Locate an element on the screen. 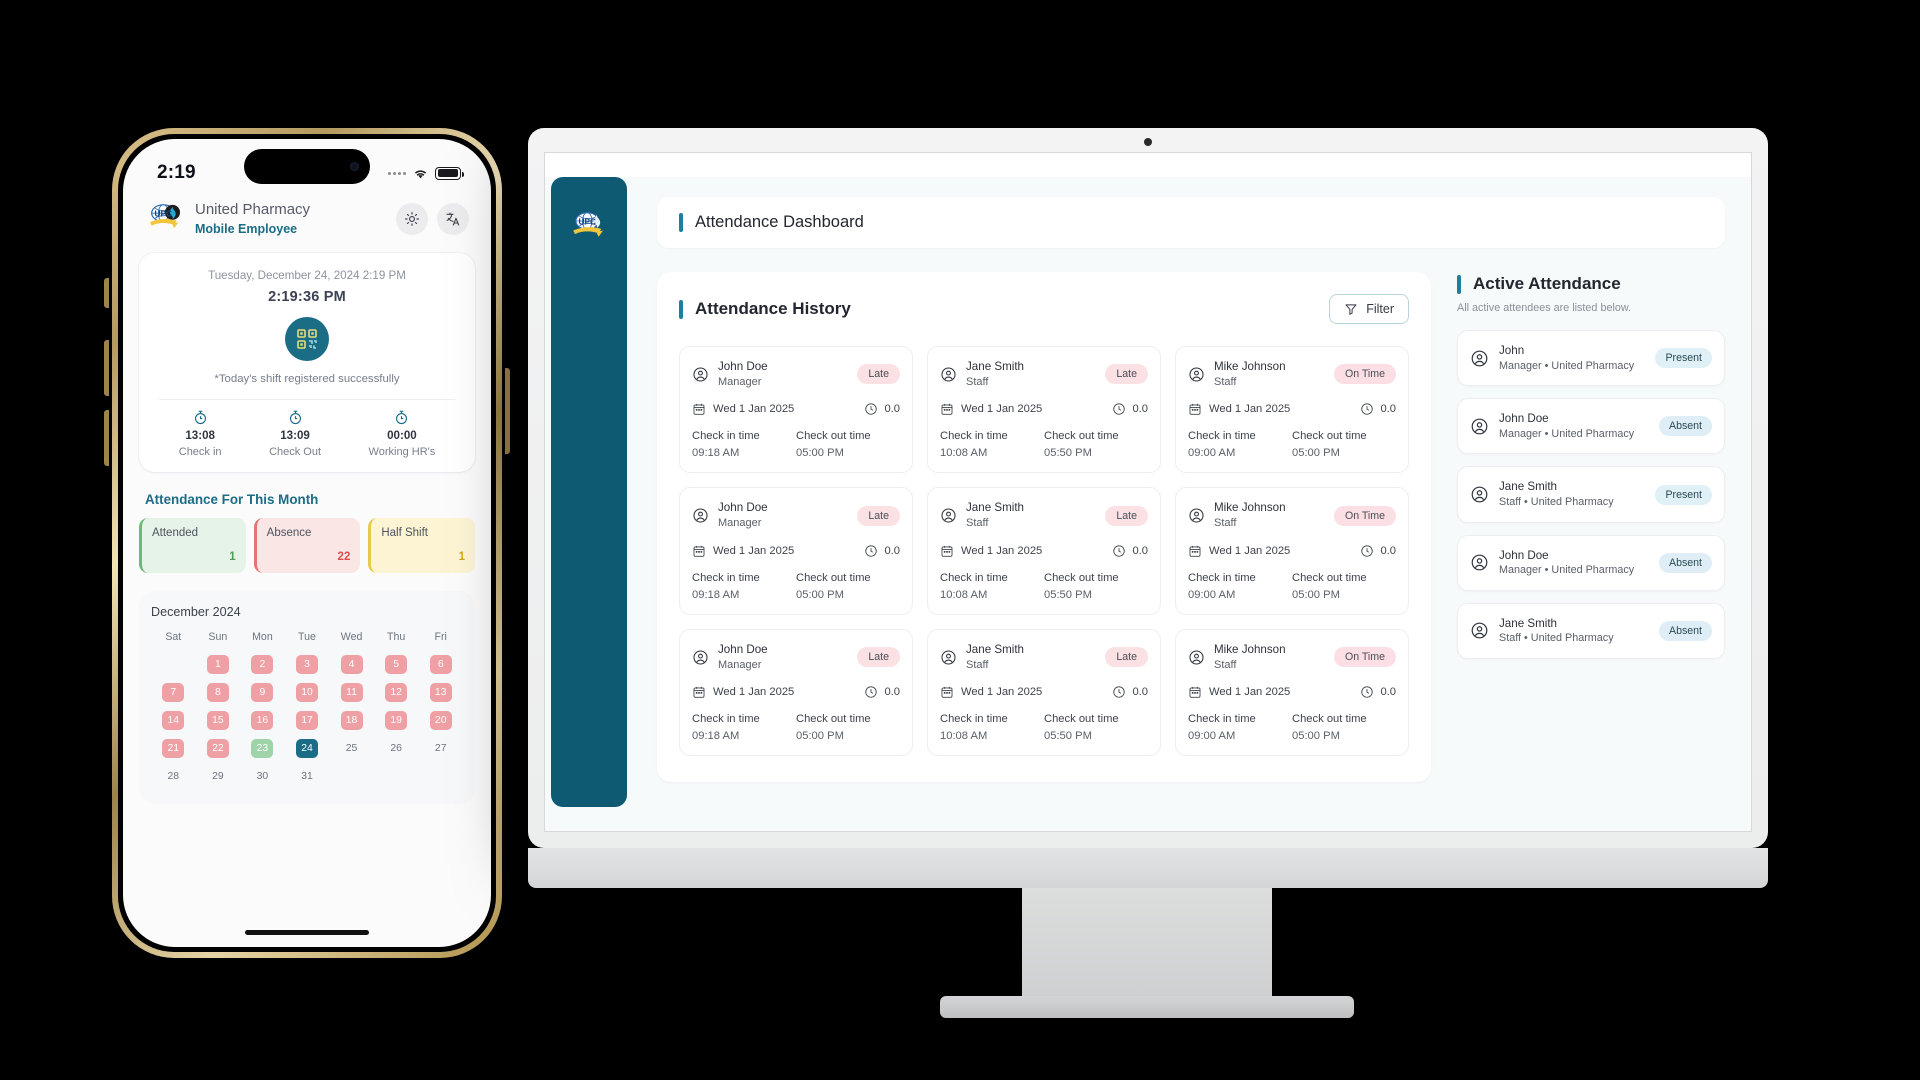 This screenshot has width=1920, height=1080. calendar-day-header: Tue is located at coordinates (307, 636).